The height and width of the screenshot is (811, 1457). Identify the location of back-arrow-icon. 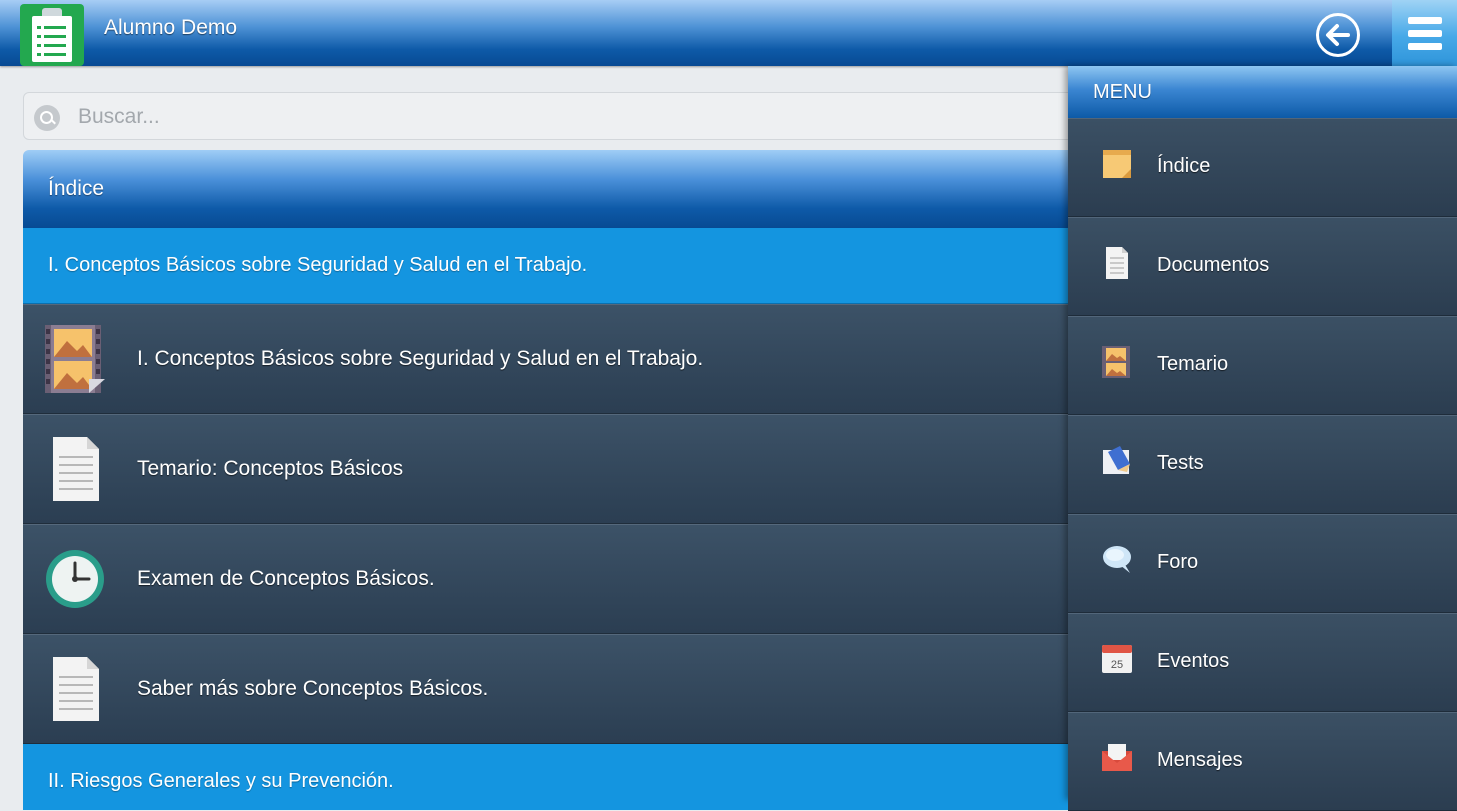
(1338, 35).